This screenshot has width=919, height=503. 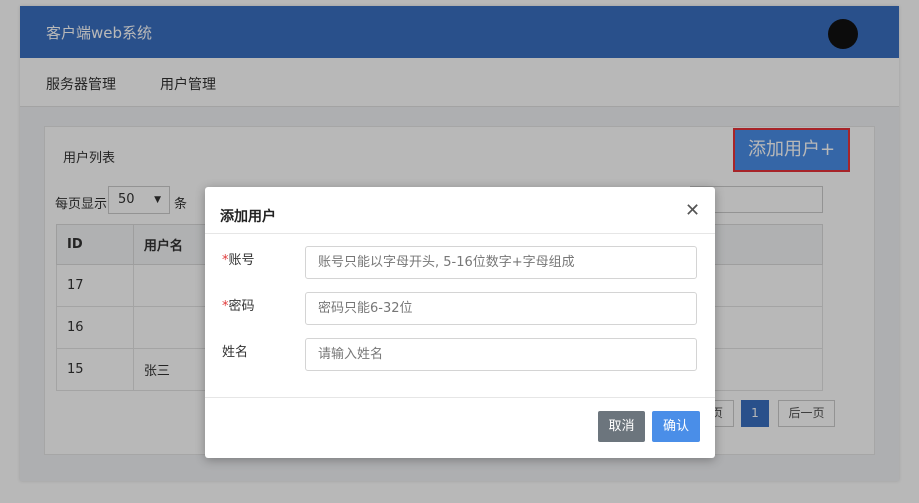 I want to click on close-icon: ✕, so click(x=692, y=210).